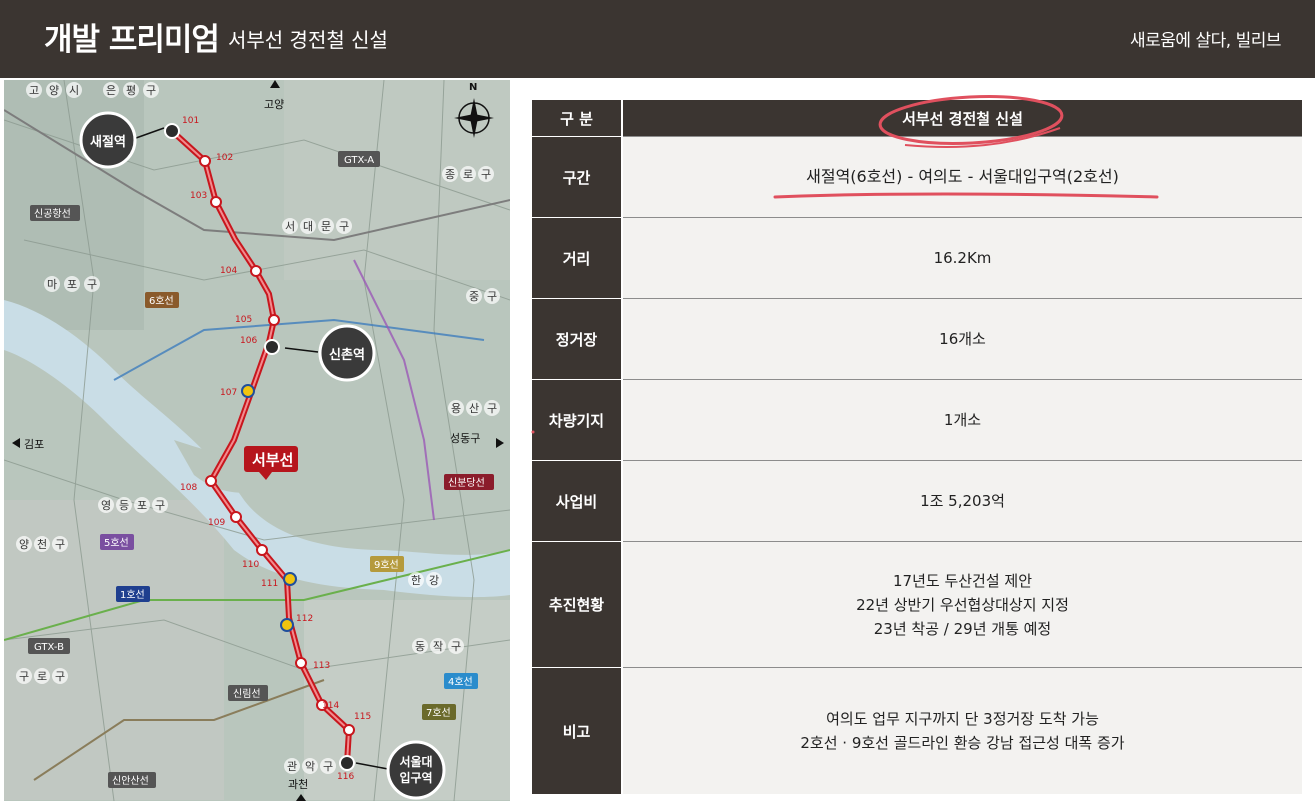  What do you see at coordinates (198, 196) in the screenshot?
I see `station-label: 103` at bounding box center [198, 196].